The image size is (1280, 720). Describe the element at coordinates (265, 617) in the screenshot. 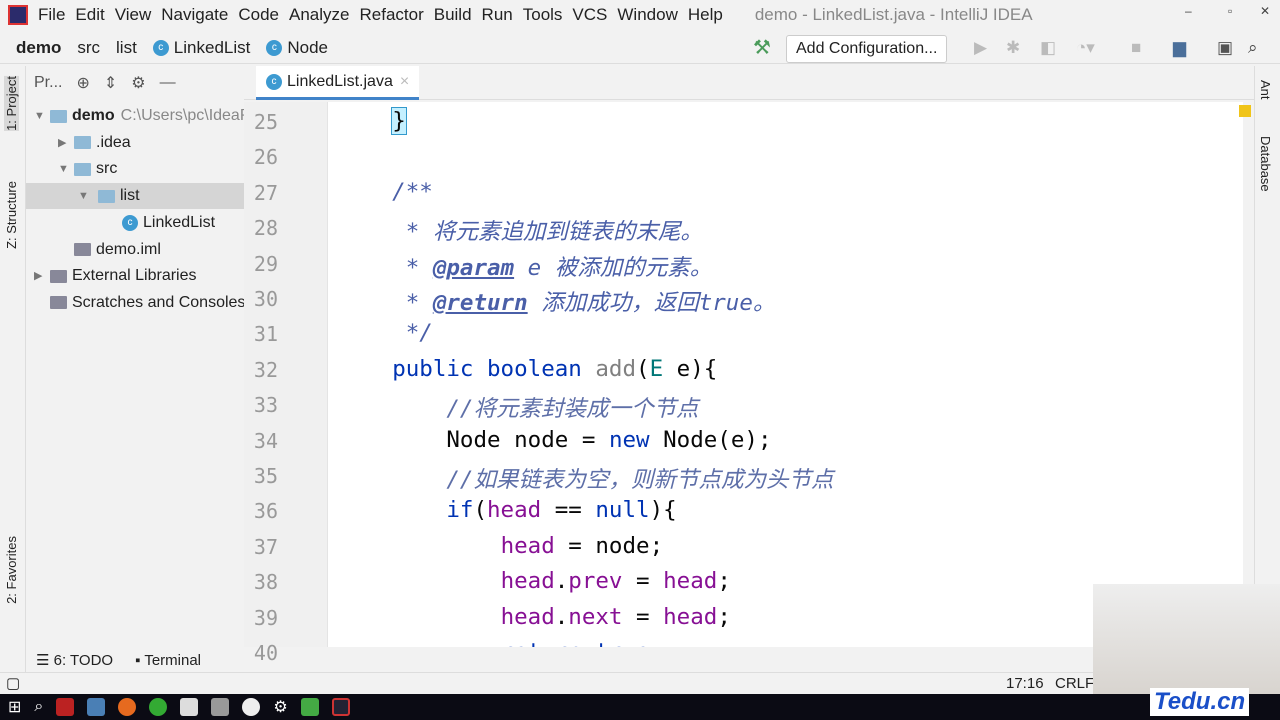

I see `line-number: 39` at that location.